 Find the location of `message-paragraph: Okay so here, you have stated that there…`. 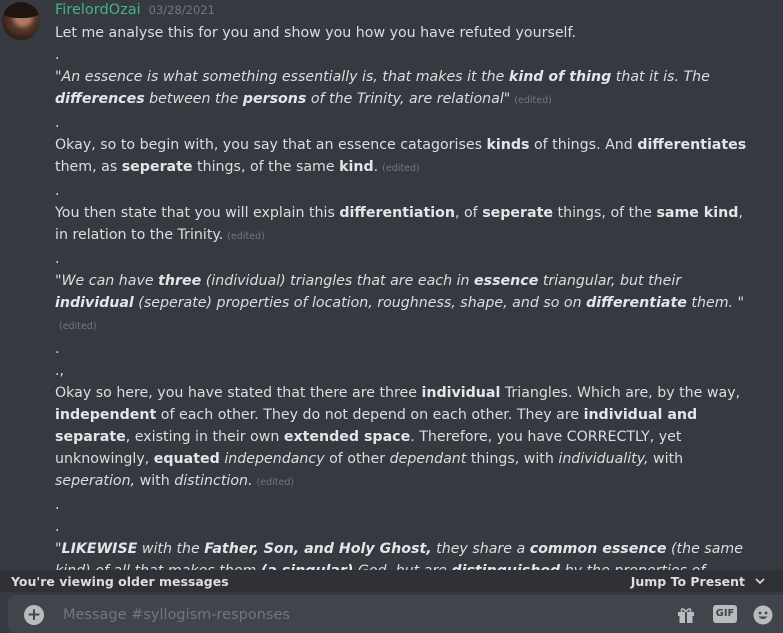

message-paragraph: Okay so here, you have stated that there… is located at coordinates (398, 437).